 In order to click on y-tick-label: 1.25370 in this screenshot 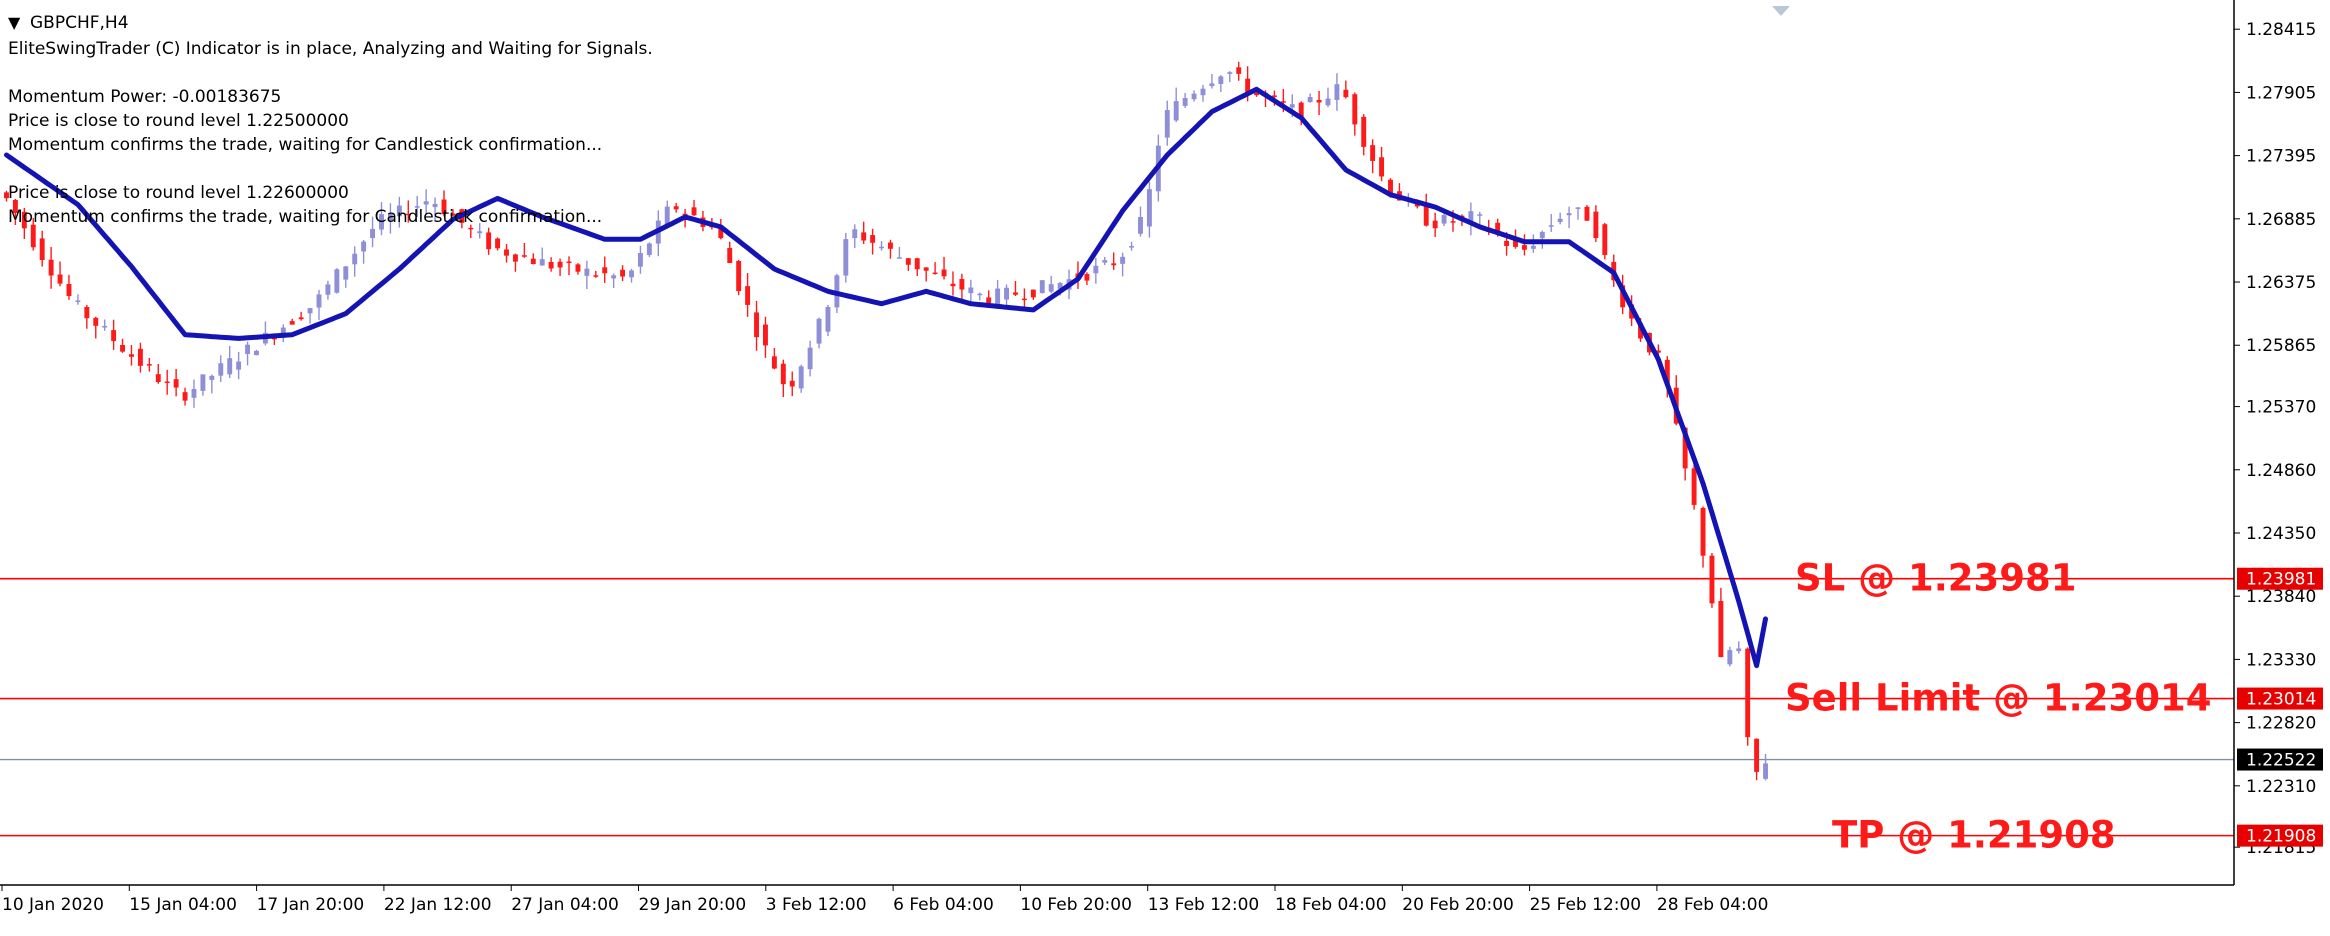, I will do `click(2281, 408)`.